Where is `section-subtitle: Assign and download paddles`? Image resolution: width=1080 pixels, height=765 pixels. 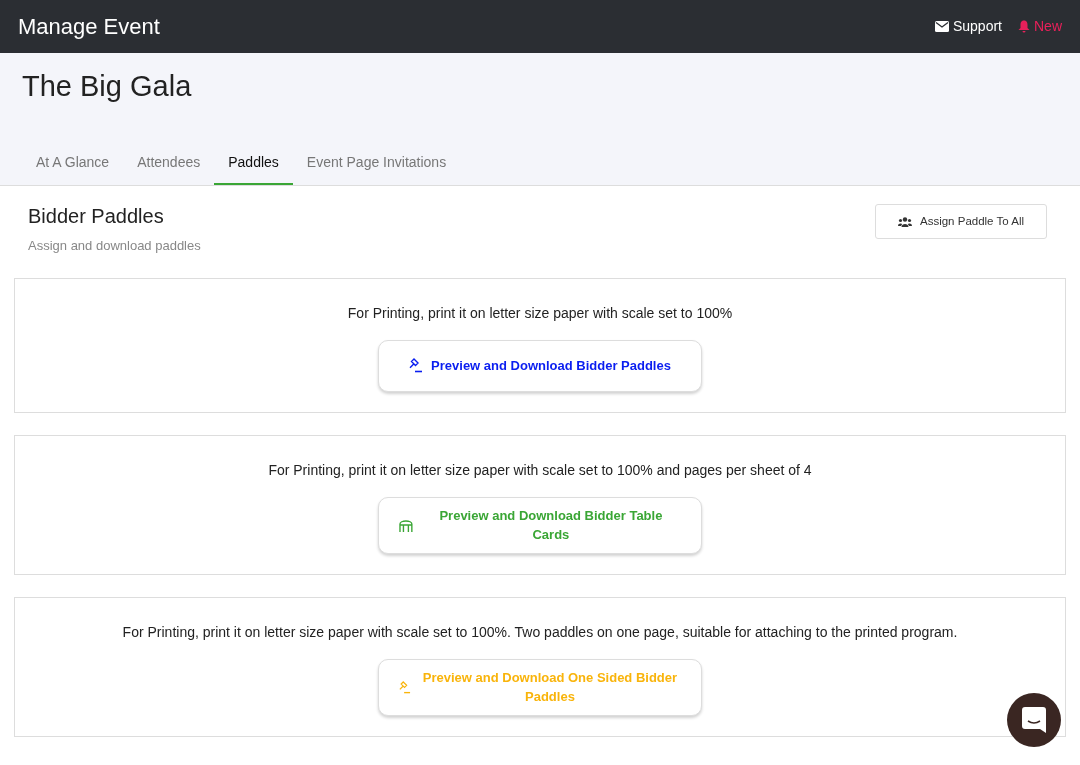 section-subtitle: Assign and download paddles is located at coordinates (114, 246).